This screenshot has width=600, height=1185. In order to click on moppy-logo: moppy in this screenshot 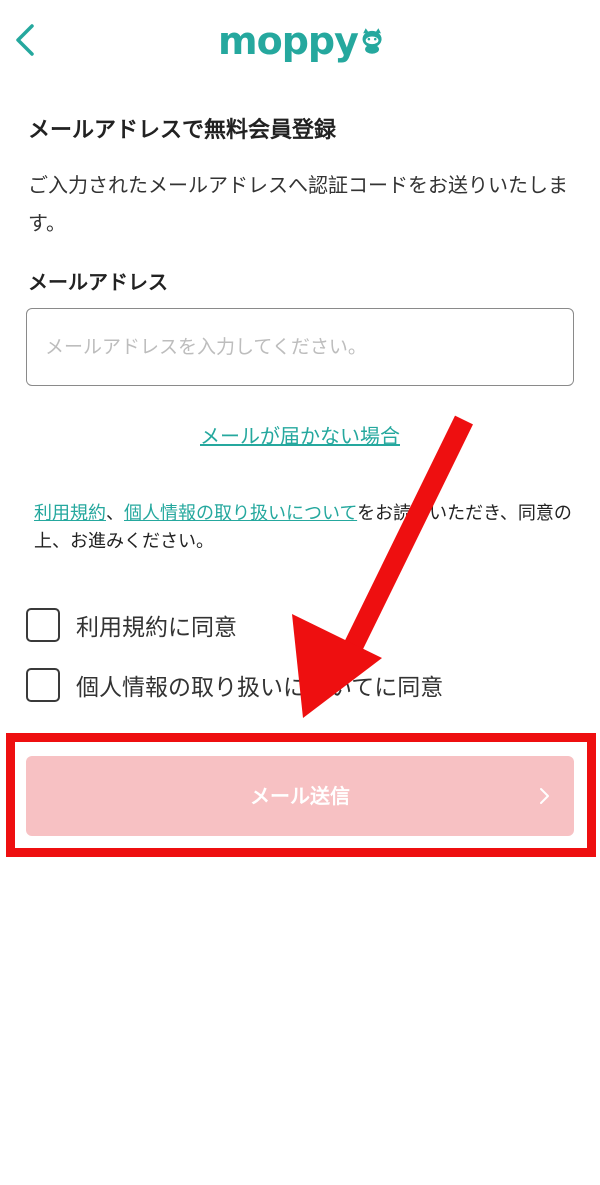, I will do `click(301, 41)`.